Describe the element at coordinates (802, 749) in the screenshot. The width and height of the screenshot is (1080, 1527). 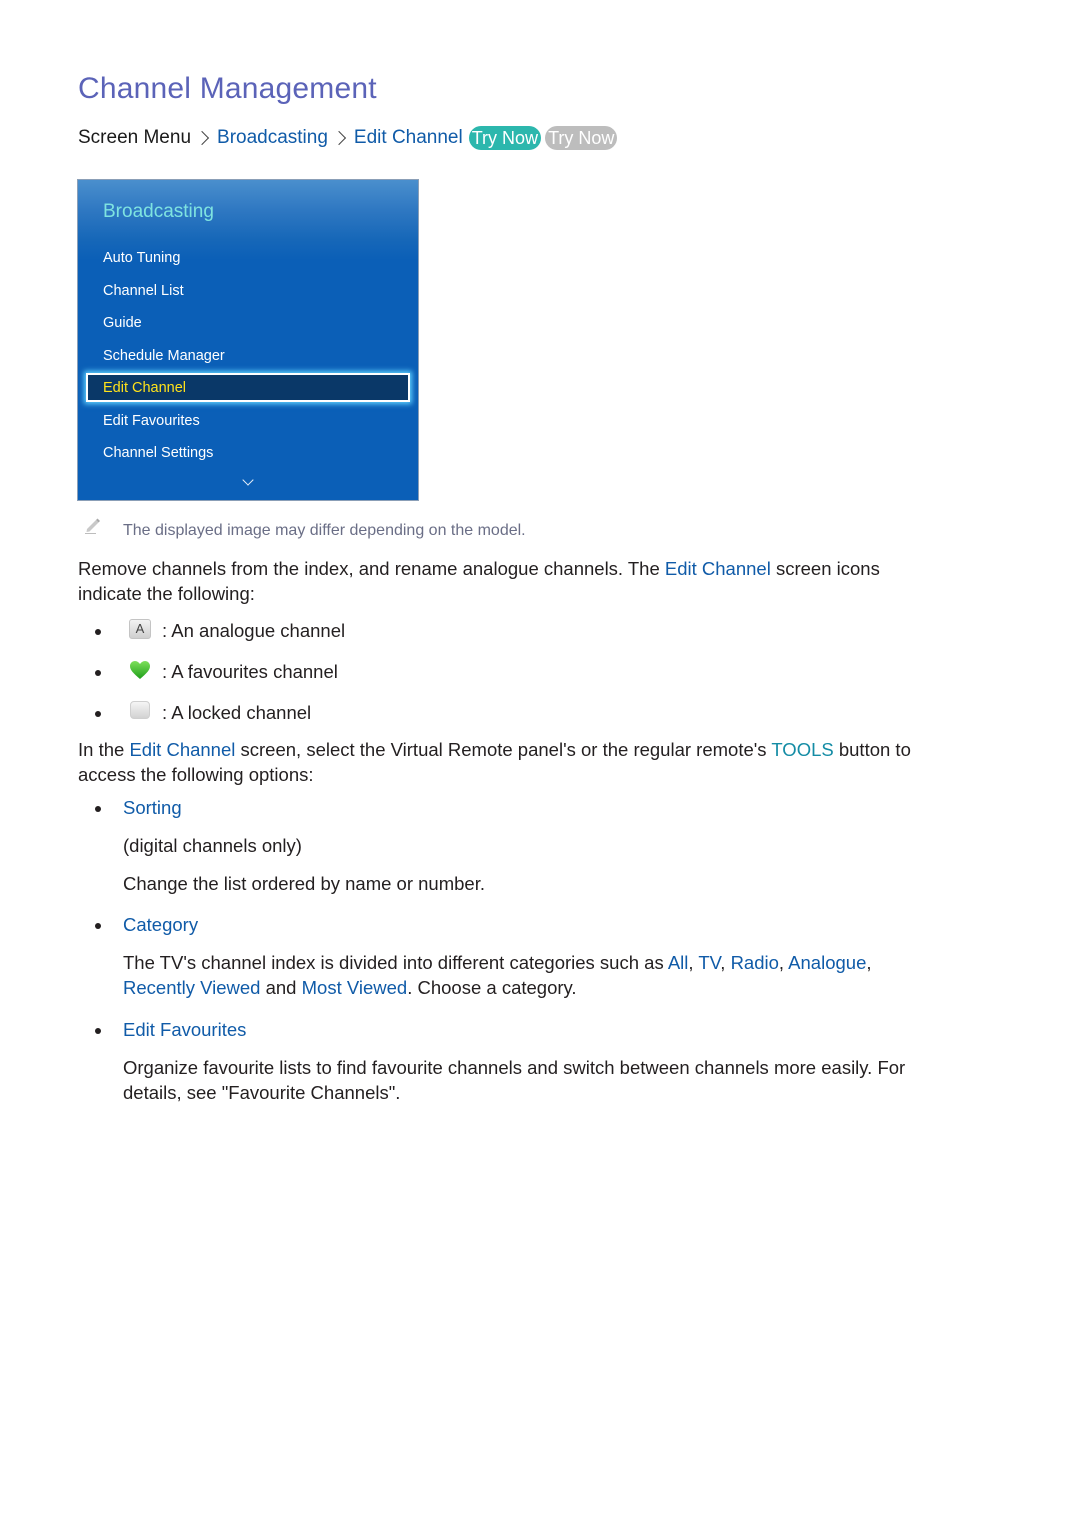
I see `tools-term: TOOLS` at that location.